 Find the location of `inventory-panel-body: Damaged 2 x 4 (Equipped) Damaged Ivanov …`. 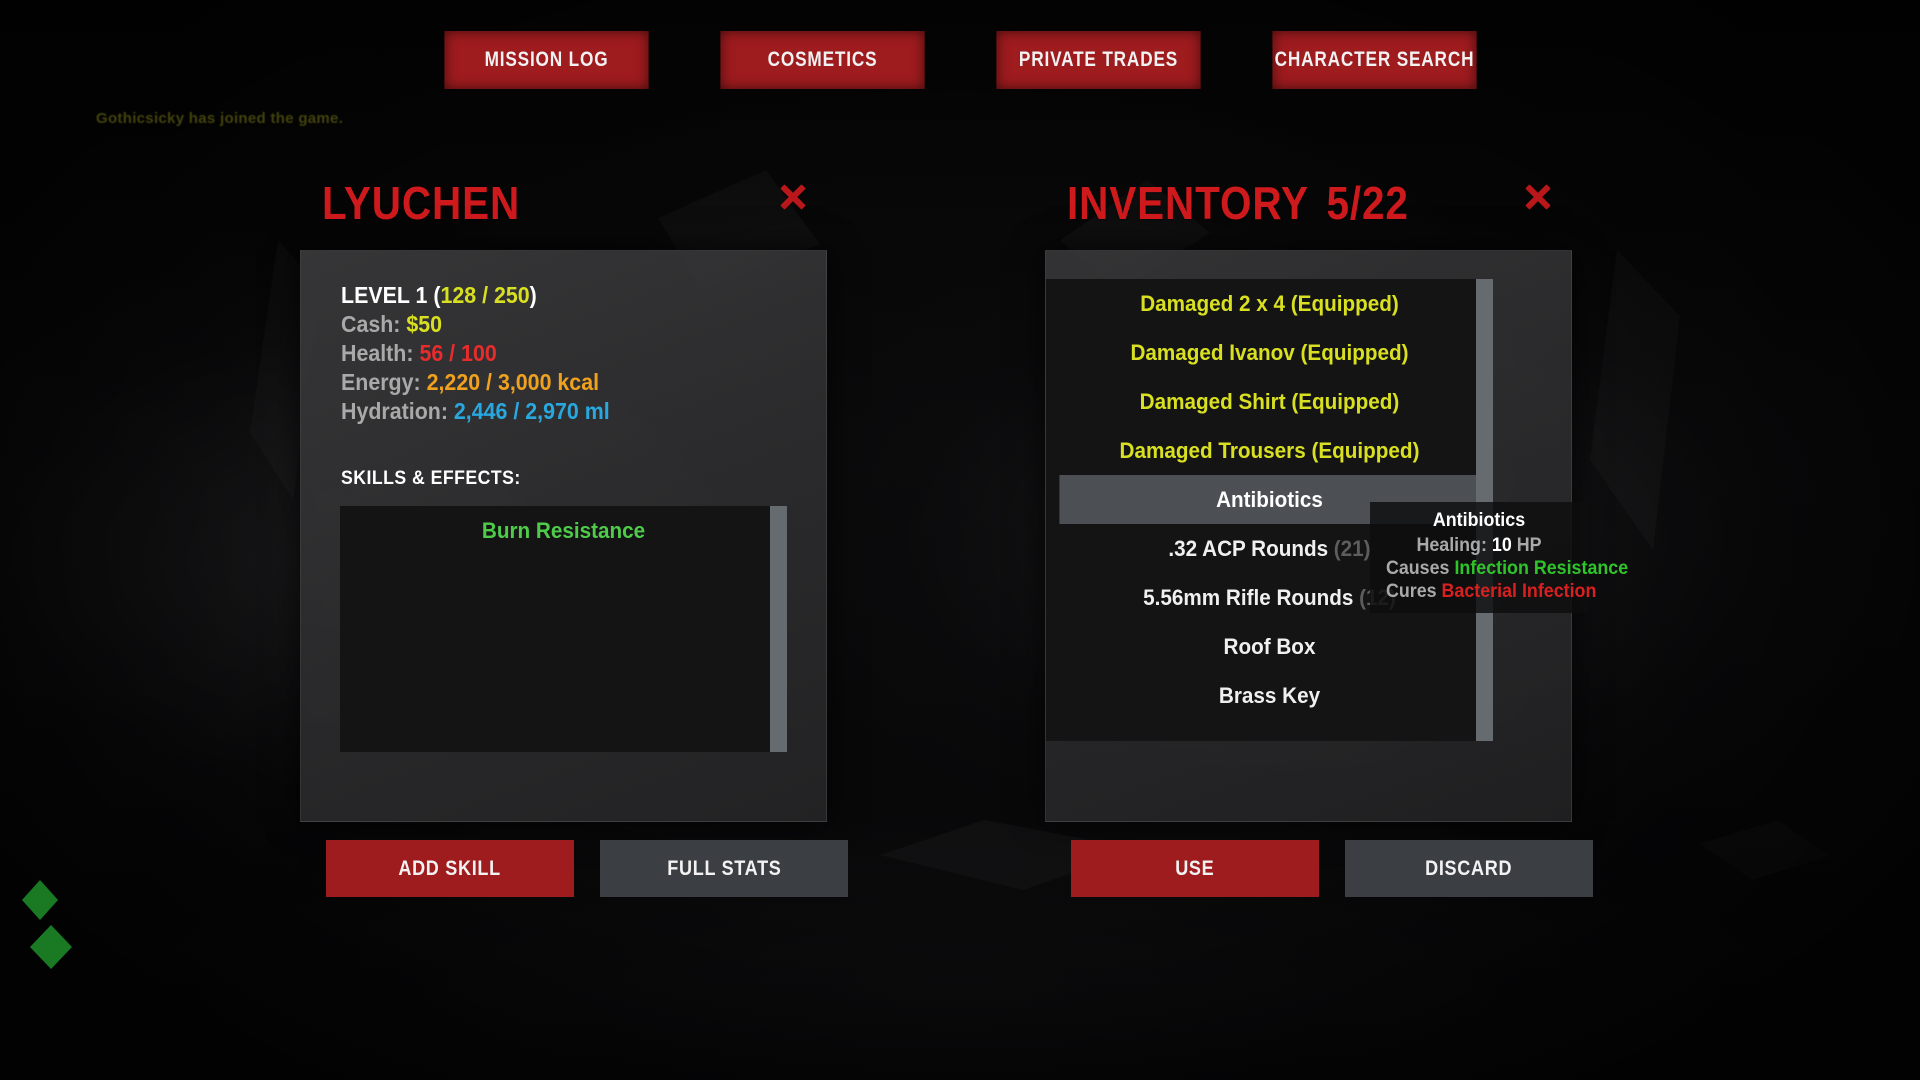

inventory-panel-body: Damaged 2 x 4 (Equipped) Damaged Ivanov … is located at coordinates (1308, 536).